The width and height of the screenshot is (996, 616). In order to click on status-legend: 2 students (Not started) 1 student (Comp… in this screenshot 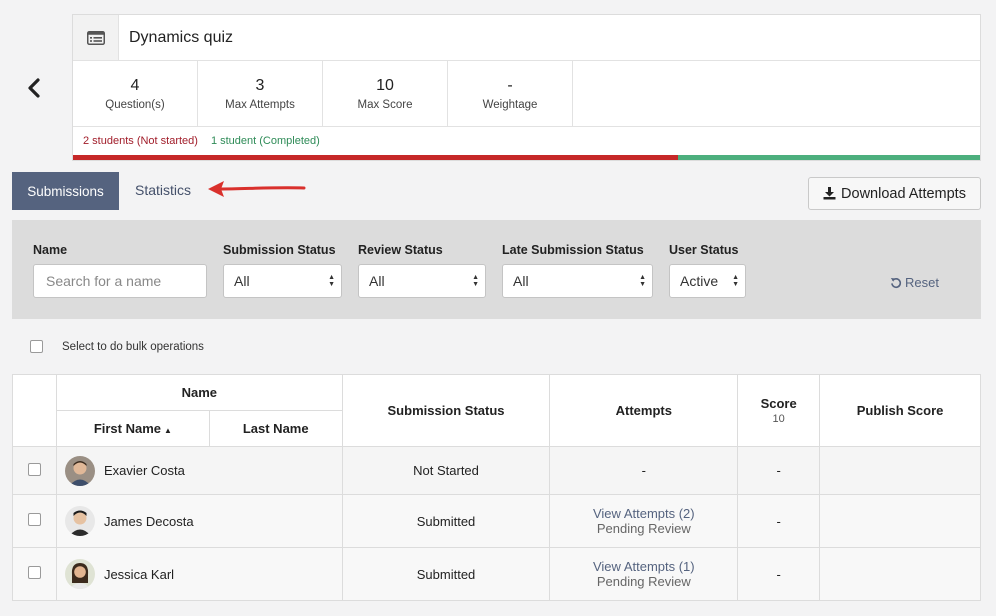, I will do `click(526, 141)`.